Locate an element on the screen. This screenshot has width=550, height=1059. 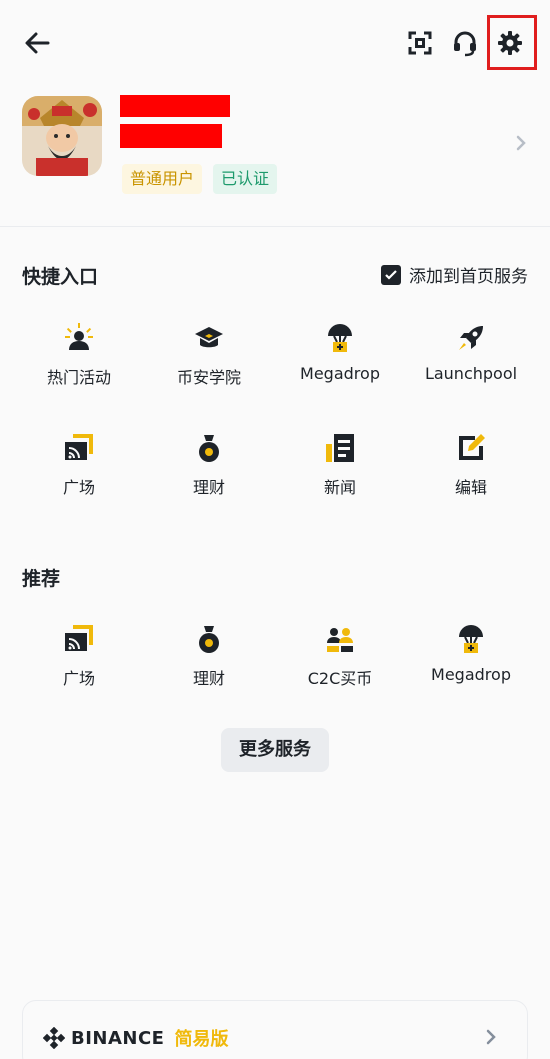
redacted-id is located at coordinates (171, 136).